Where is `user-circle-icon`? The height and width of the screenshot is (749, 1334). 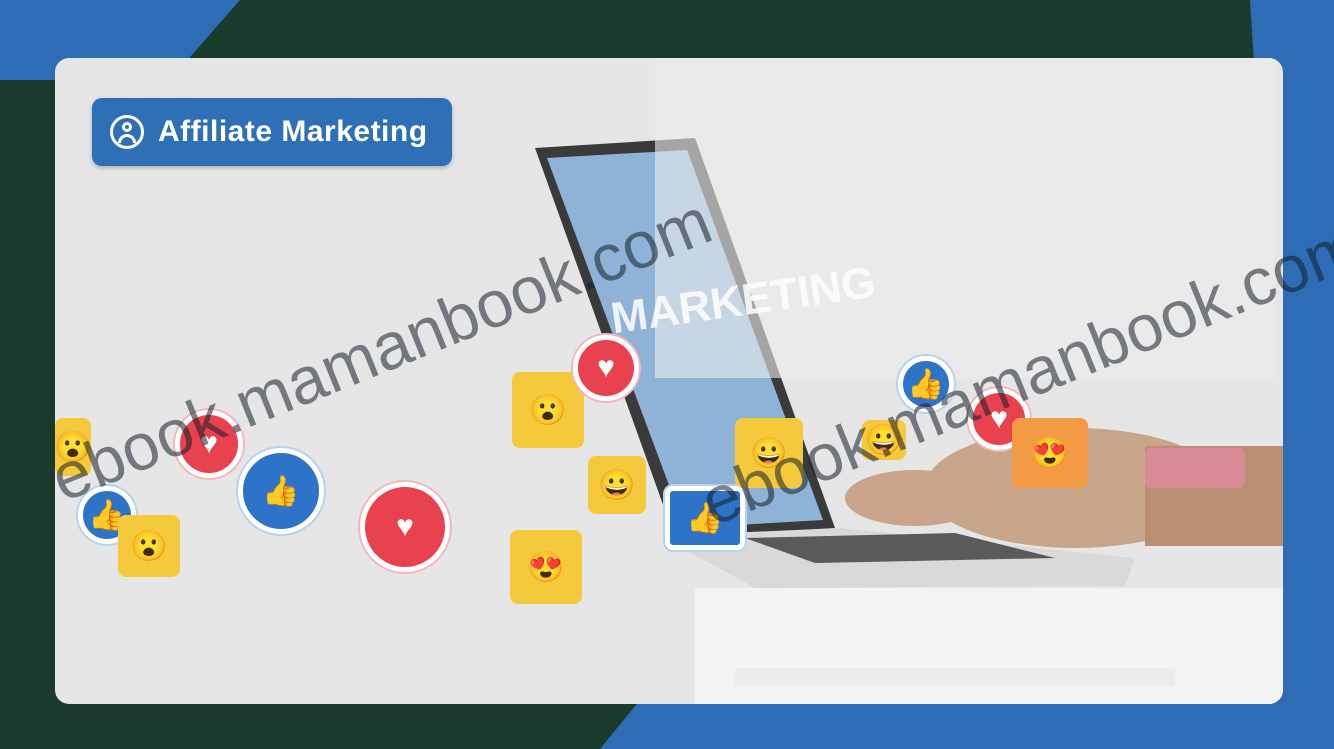 user-circle-icon is located at coordinates (127, 132).